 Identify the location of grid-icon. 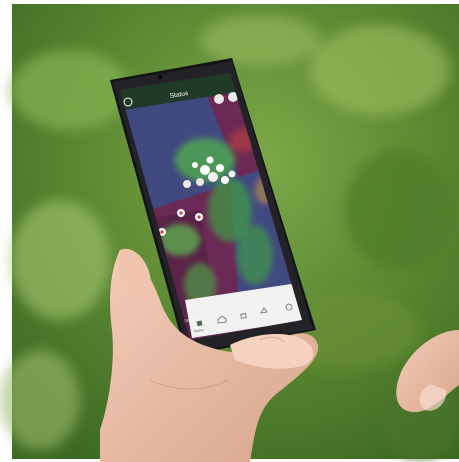
(199, 323).